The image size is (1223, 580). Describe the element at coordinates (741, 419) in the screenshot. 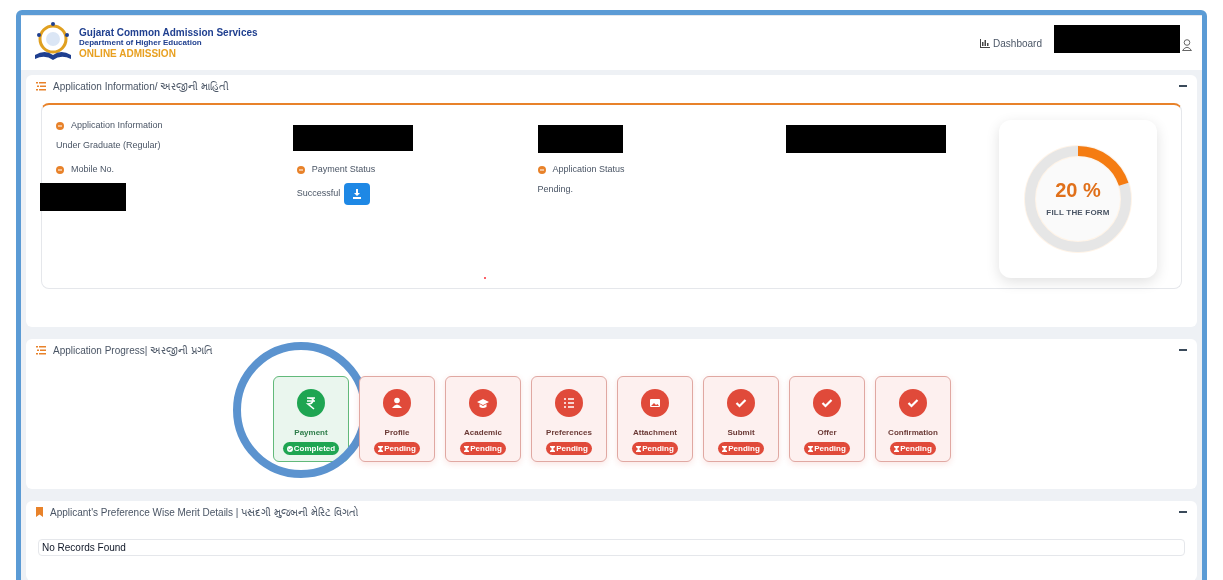

I see `progress-step-card: Submit Pending` at that location.